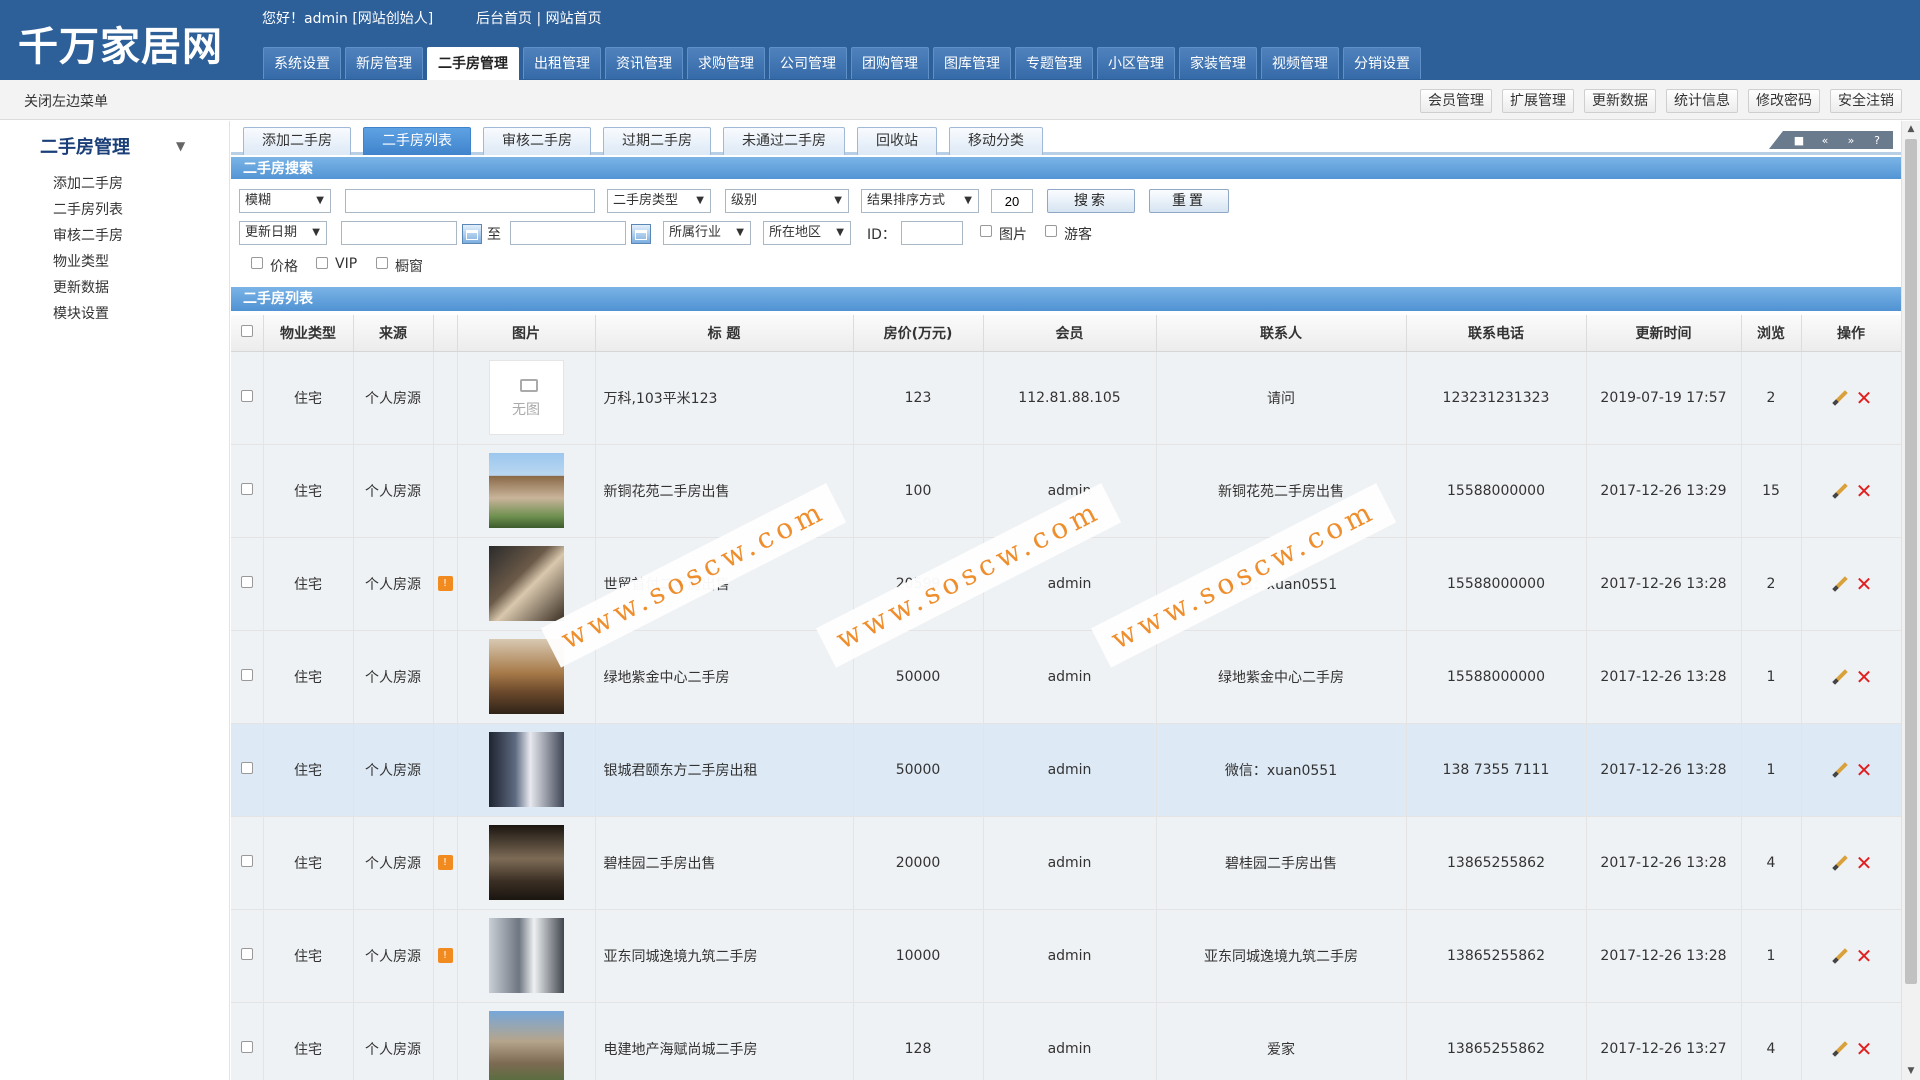 Image resolution: width=1920 pixels, height=1080 pixels. What do you see at coordinates (526, 333) in the screenshot?
I see `col-header: 图片` at bounding box center [526, 333].